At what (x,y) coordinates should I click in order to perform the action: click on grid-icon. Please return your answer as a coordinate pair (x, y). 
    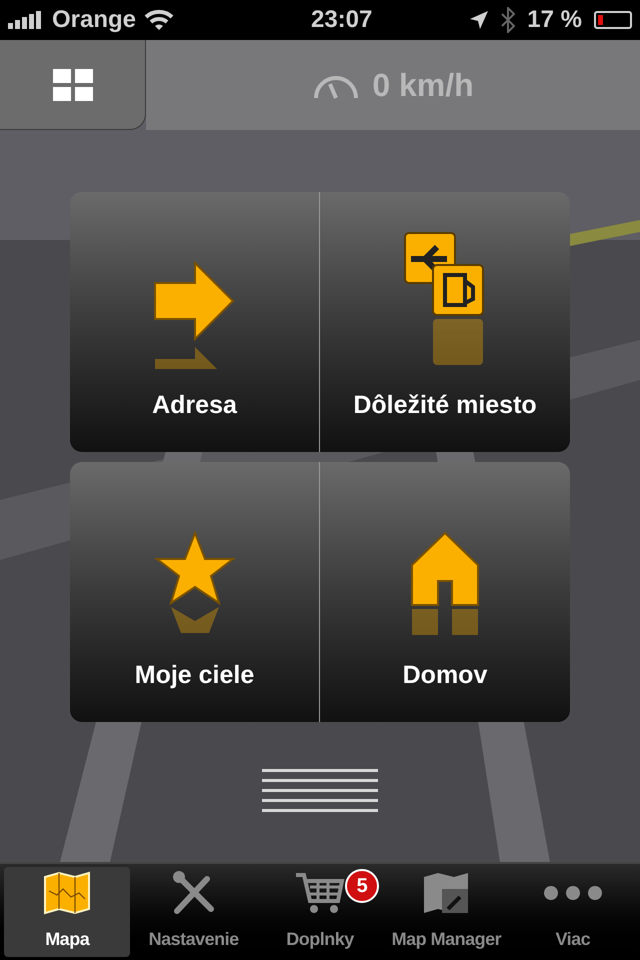
    Looking at the image, I should click on (72, 84).